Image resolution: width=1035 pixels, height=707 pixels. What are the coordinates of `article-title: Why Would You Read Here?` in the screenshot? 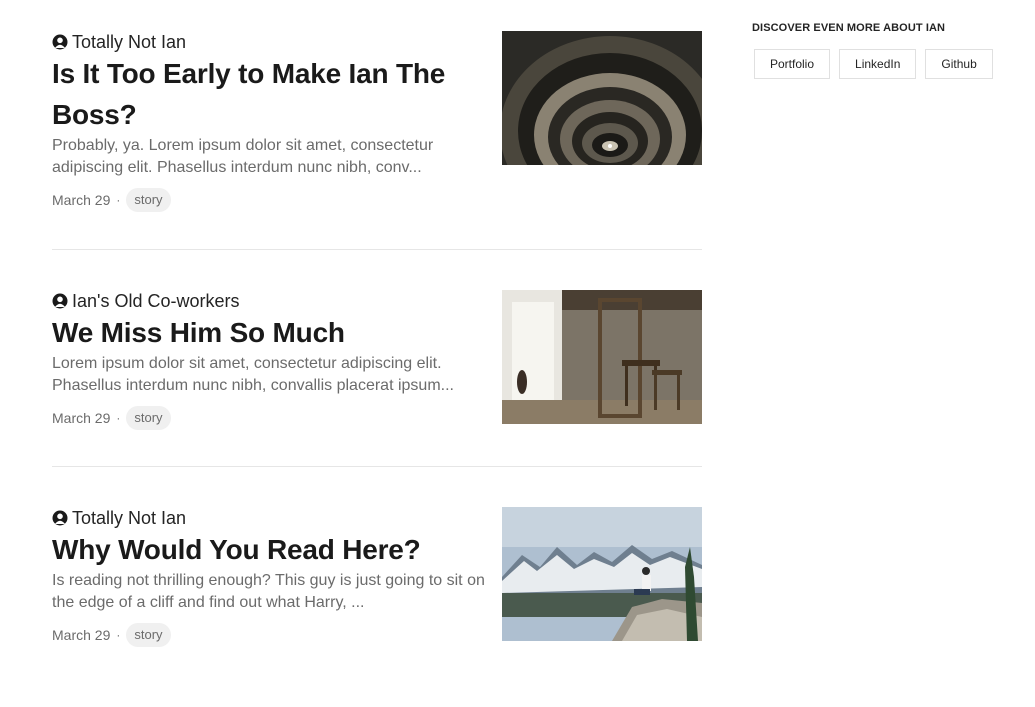 It's located at (272, 549).